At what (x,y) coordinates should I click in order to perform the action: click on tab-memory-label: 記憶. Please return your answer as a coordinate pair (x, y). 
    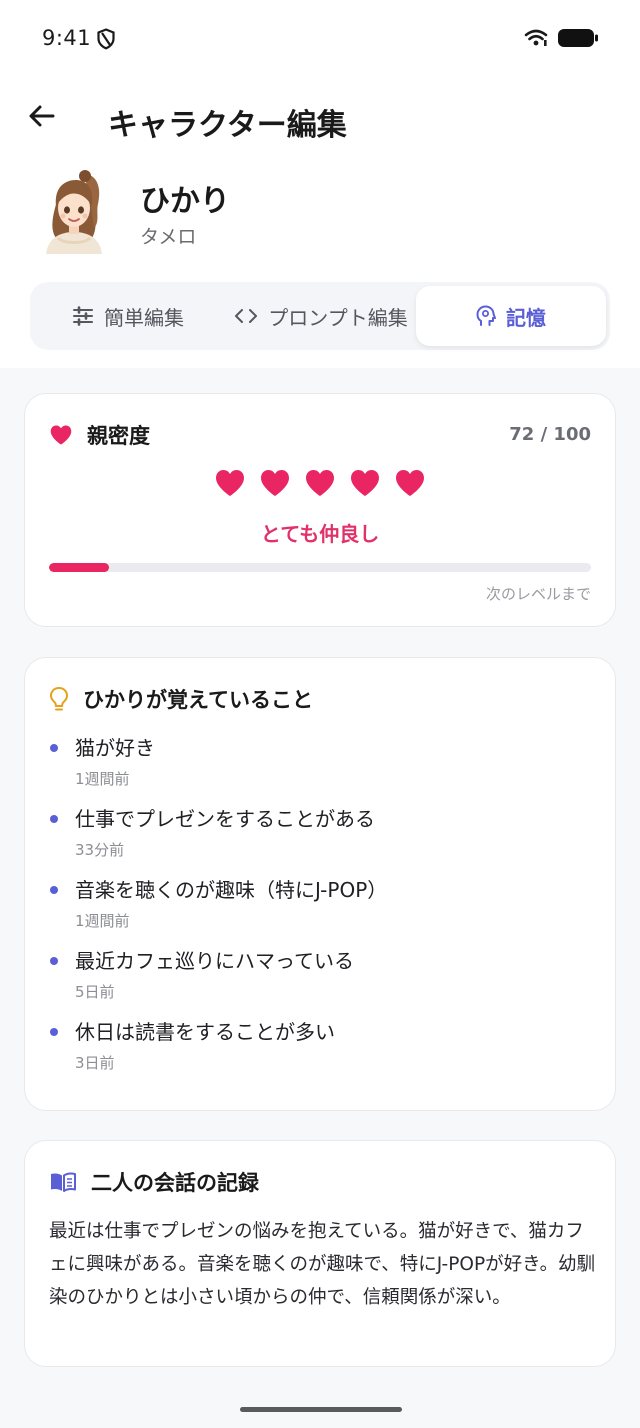
    Looking at the image, I should click on (526, 317).